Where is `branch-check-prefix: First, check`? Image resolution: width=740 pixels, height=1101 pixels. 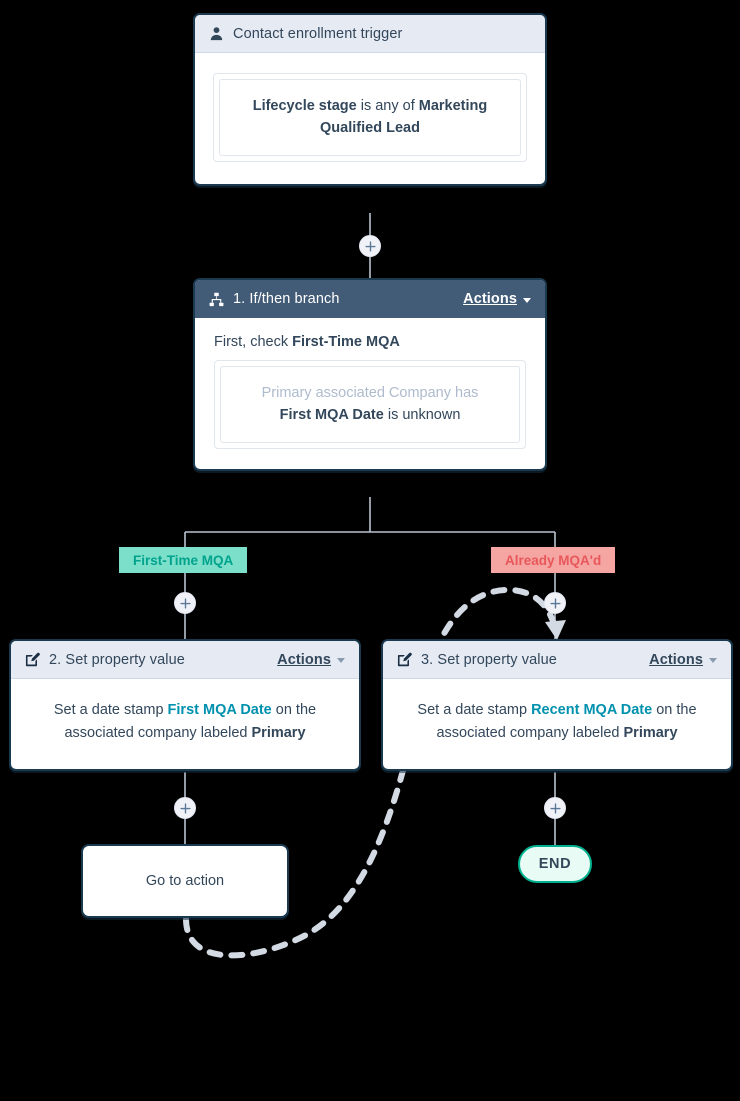
branch-check-prefix: First, check is located at coordinates (253, 342).